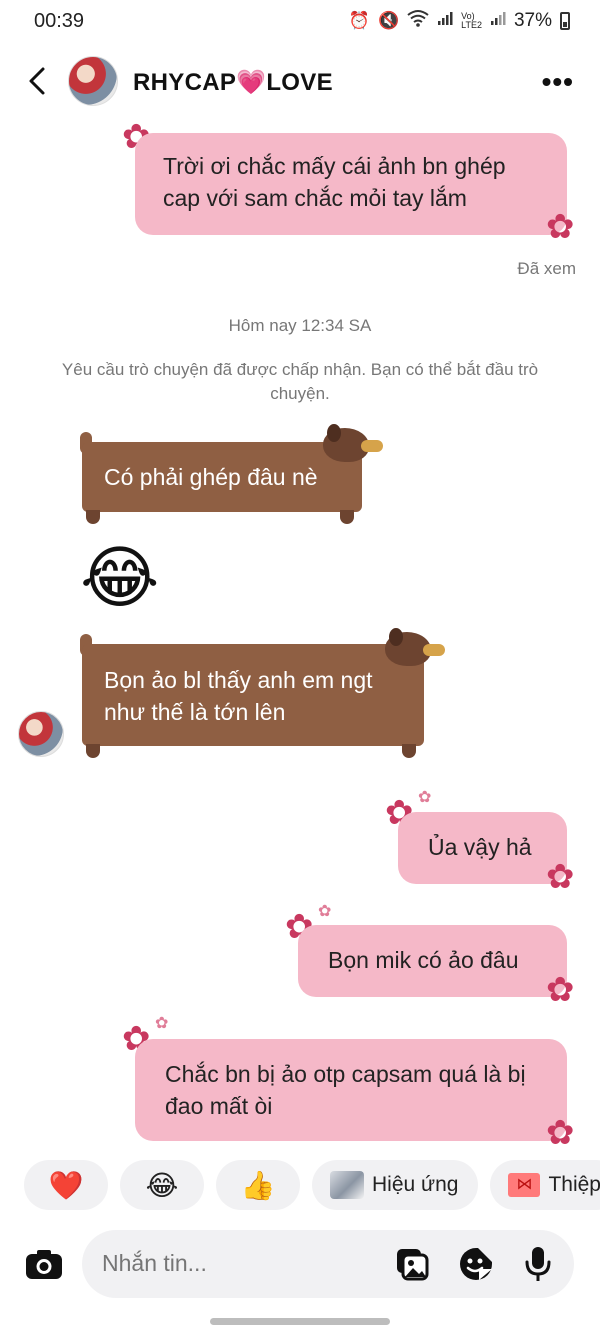 The image size is (600, 1333). I want to click on laughing-emoji-icon: 😂, so click(162, 1185).